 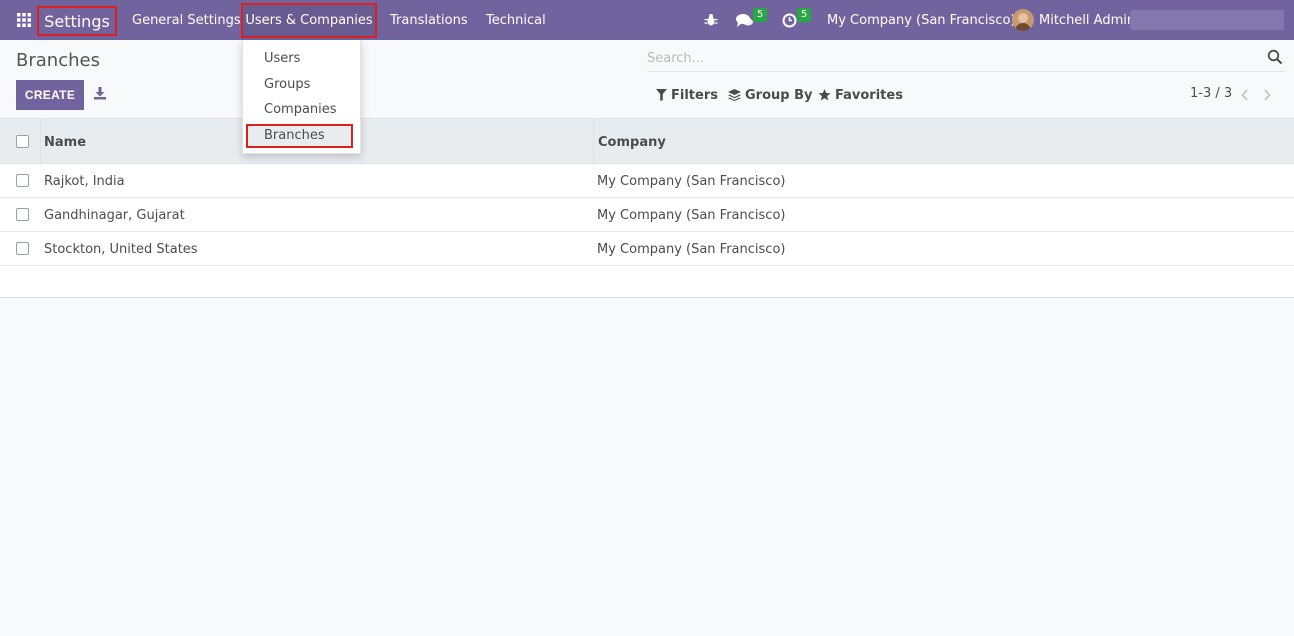 I want to click on app-brand: Settings, so click(x=77, y=21).